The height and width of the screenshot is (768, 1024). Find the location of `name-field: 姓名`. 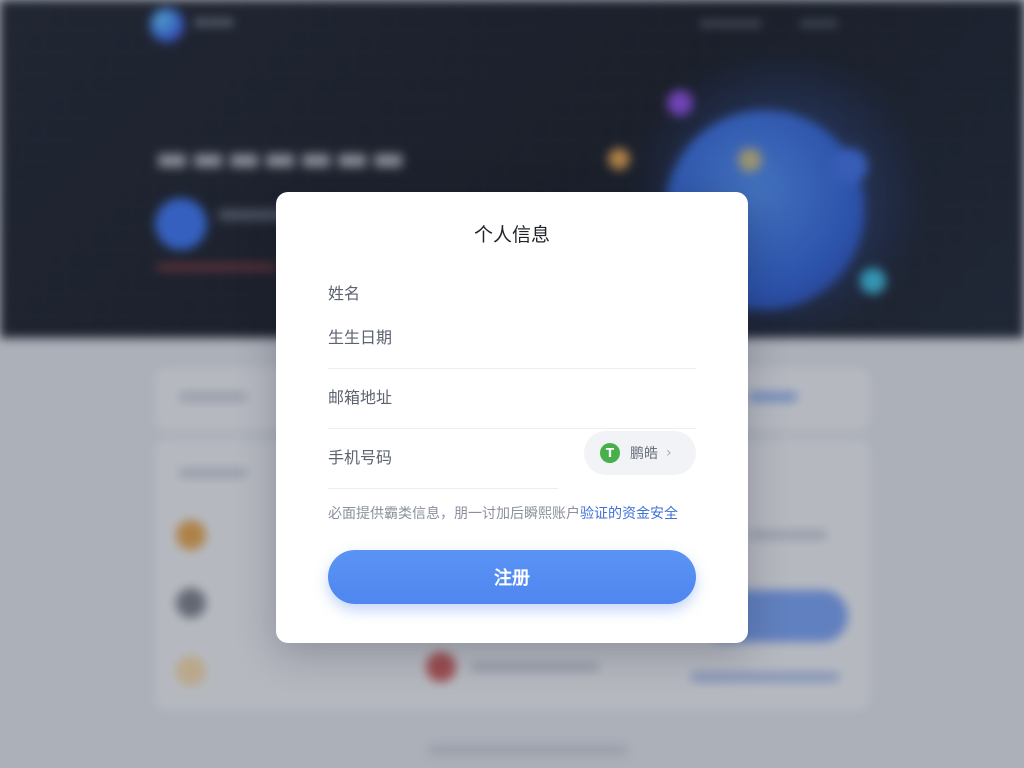

name-field: 姓名 is located at coordinates (512, 292).